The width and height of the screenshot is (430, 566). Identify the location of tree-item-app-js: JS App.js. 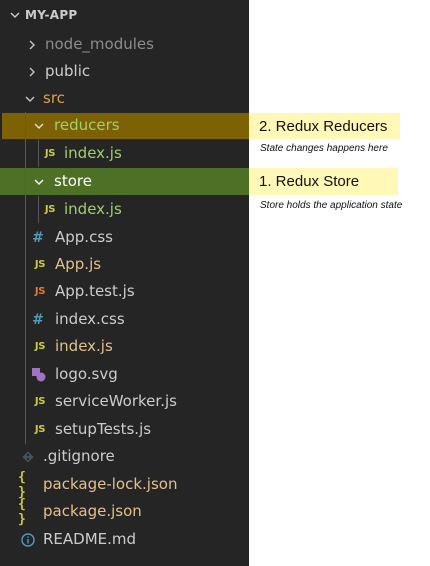
(124, 264).